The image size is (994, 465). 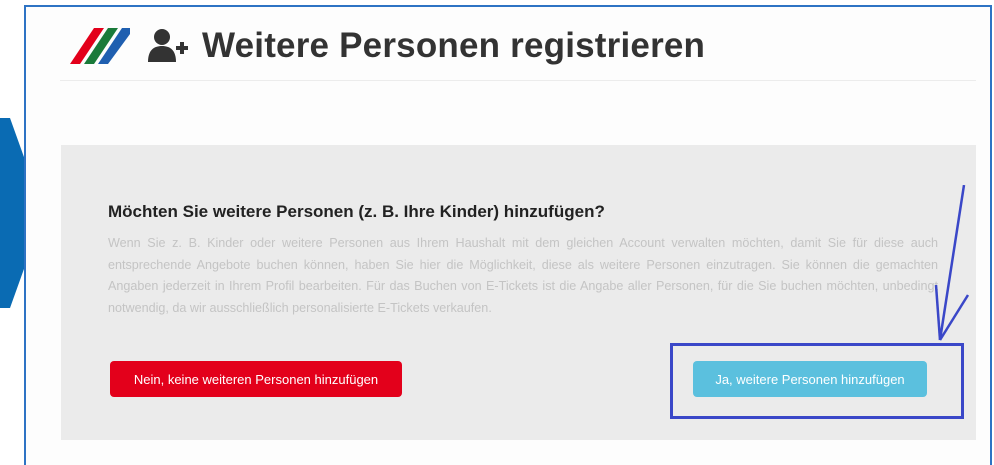 What do you see at coordinates (100, 46) in the screenshot?
I see `brand-logo-icon` at bounding box center [100, 46].